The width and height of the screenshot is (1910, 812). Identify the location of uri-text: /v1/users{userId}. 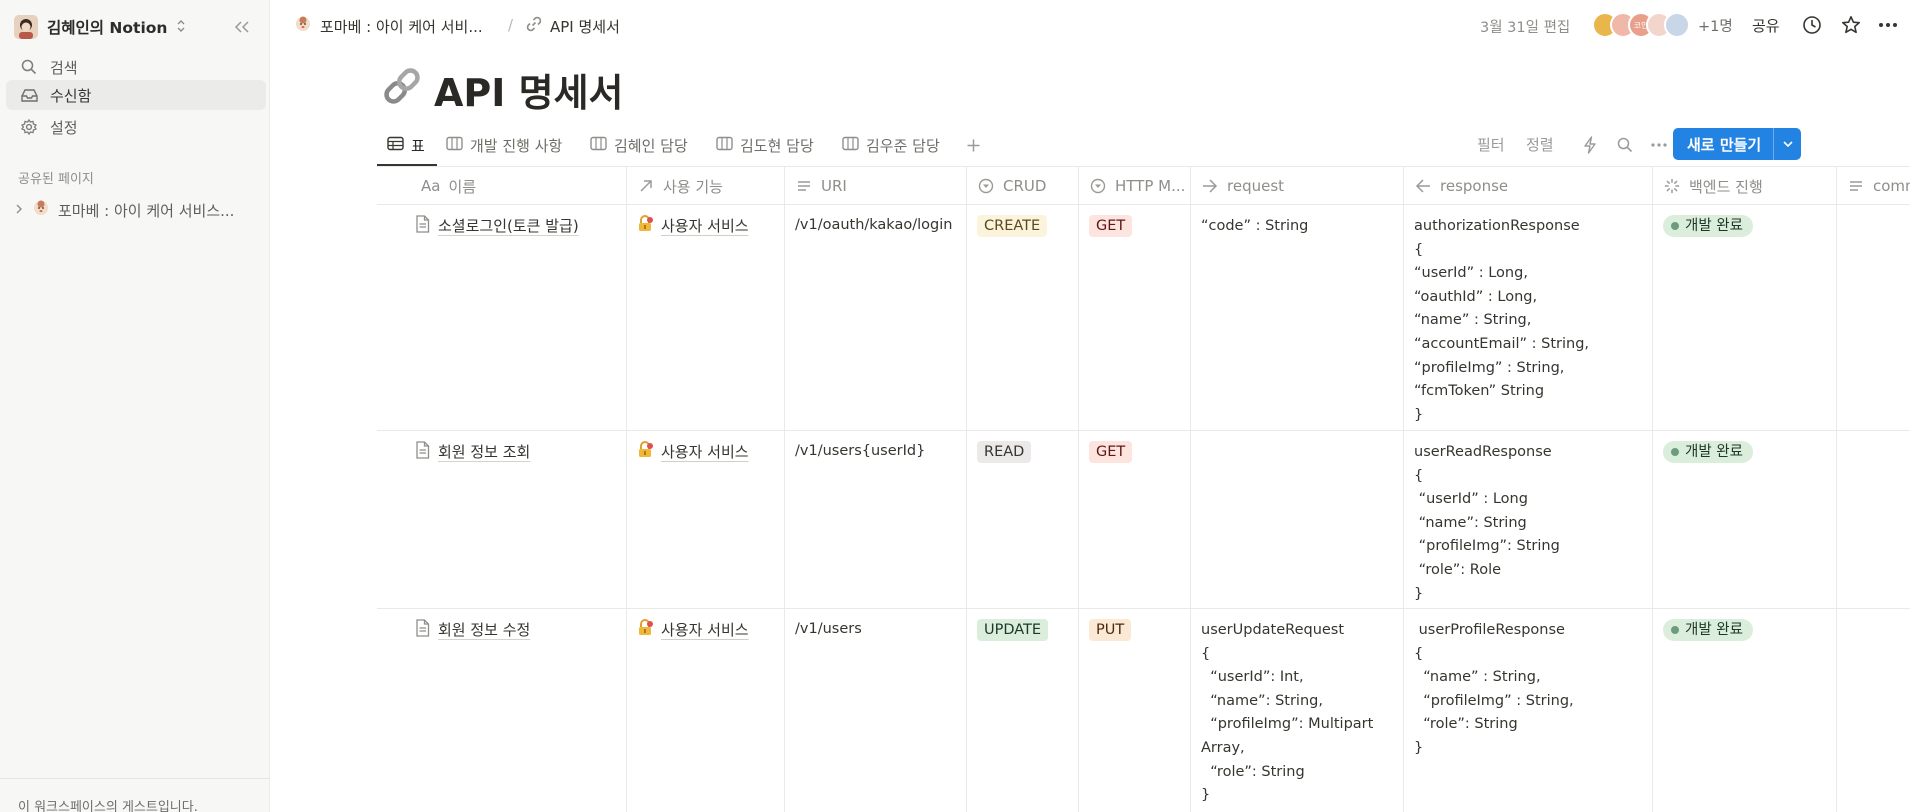
(860, 451).